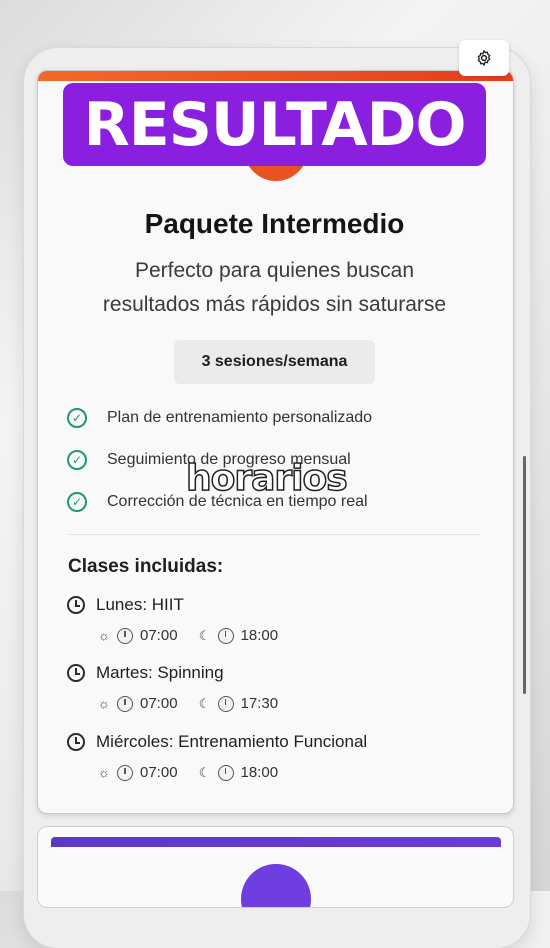 This screenshot has width=550, height=948. I want to click on banner-text: RESULTADO, so click(275, 124).